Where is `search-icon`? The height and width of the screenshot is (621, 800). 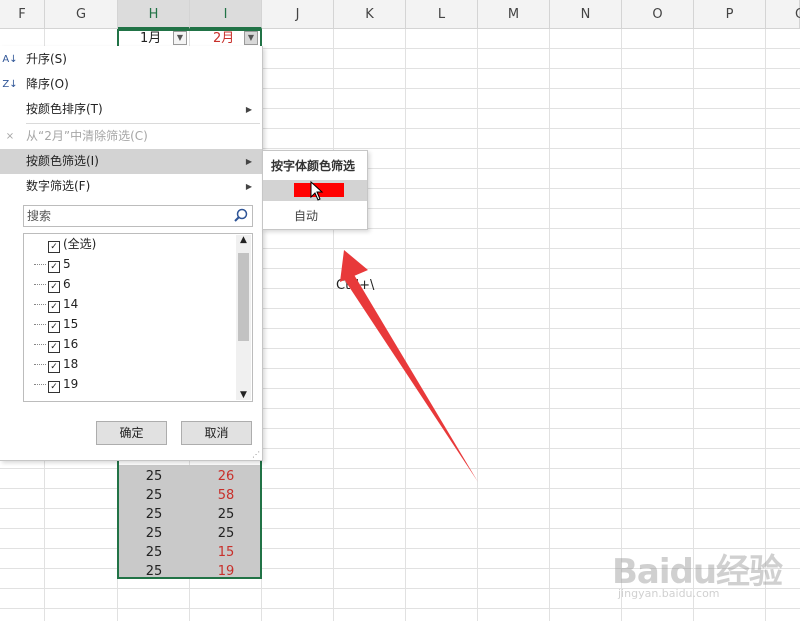 search-icon is located at coordinates (241, 215).